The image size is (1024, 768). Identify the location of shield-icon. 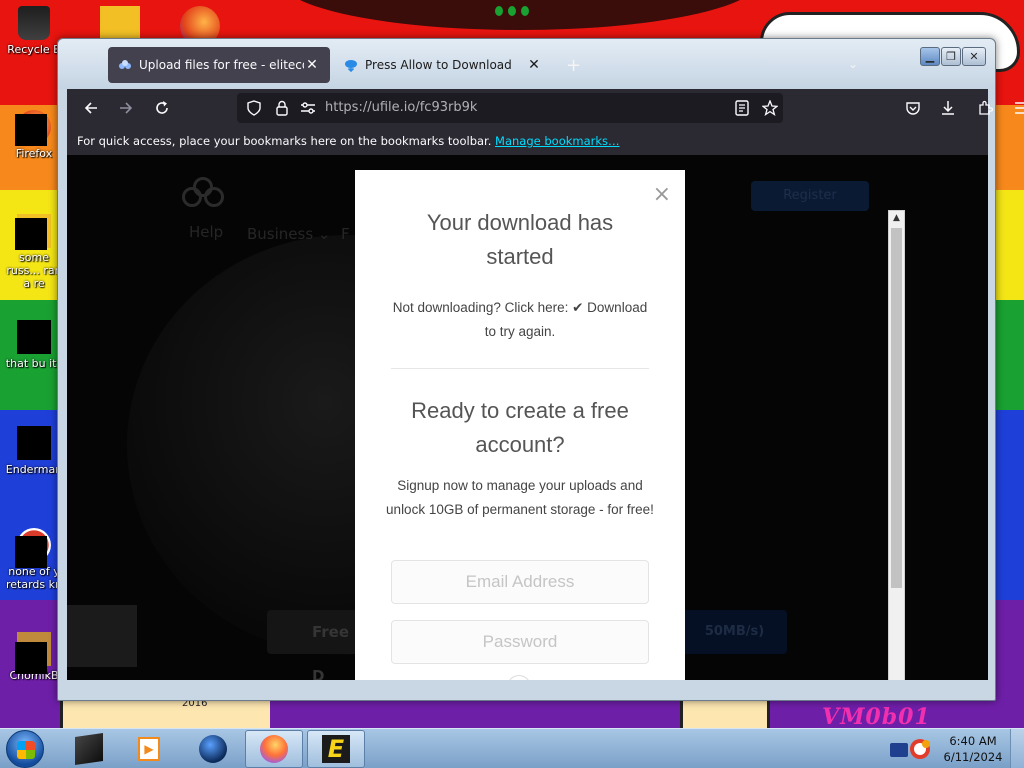
(254, 108).